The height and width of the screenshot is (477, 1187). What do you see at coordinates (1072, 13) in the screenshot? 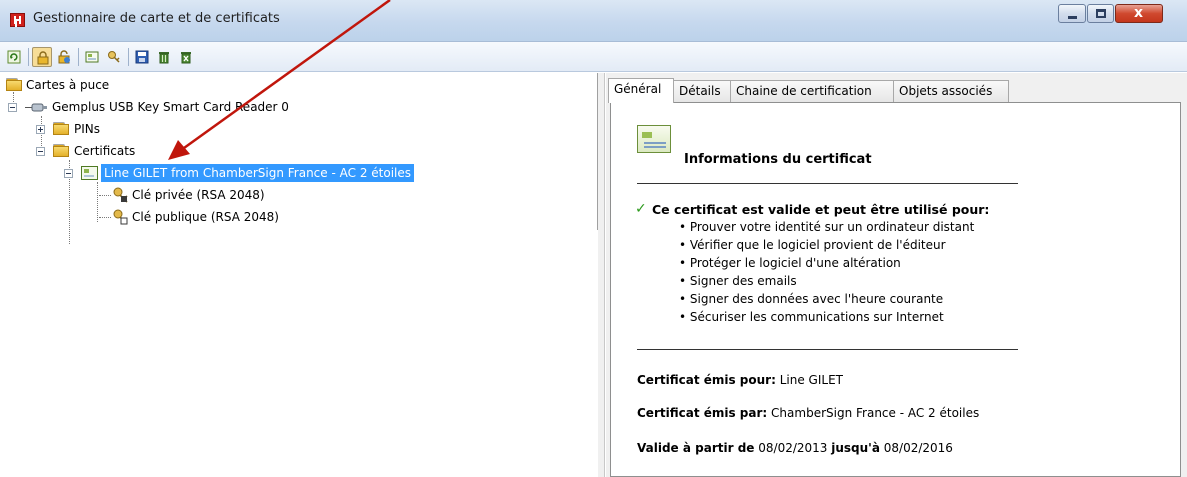
I see `minimize-button` at bounding box center [1072, 13].